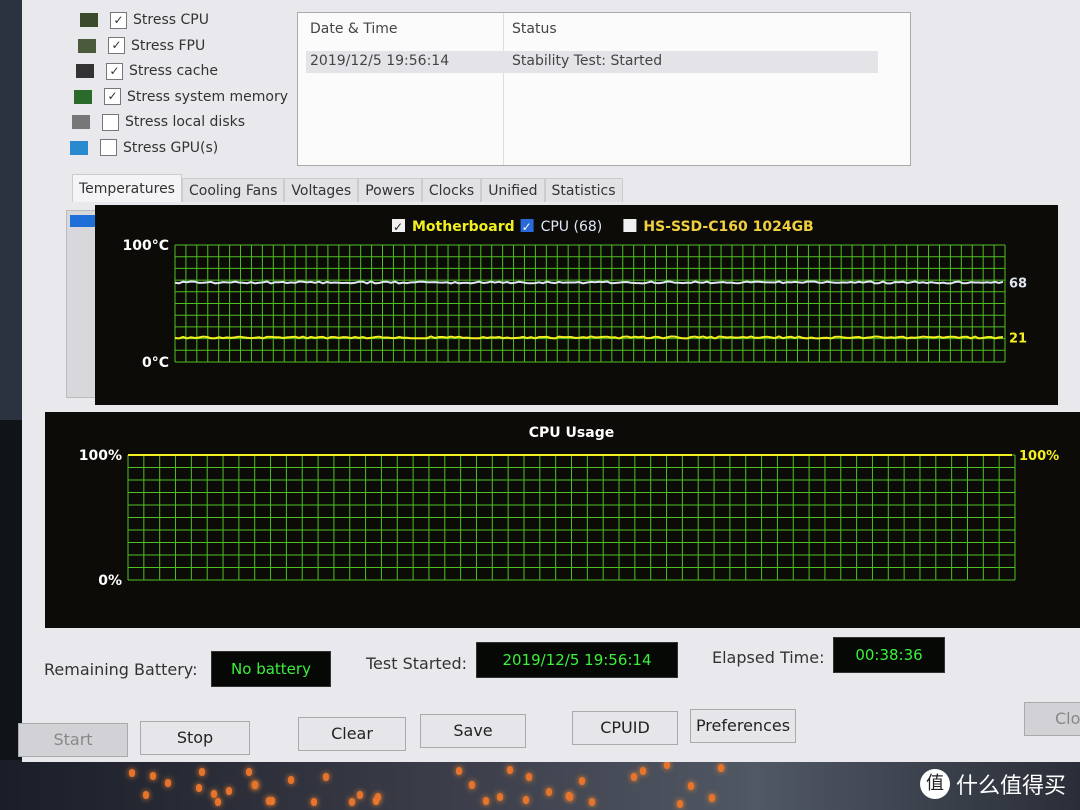  I want to click on y-axis-top-label: 100%, so click(100, 456).